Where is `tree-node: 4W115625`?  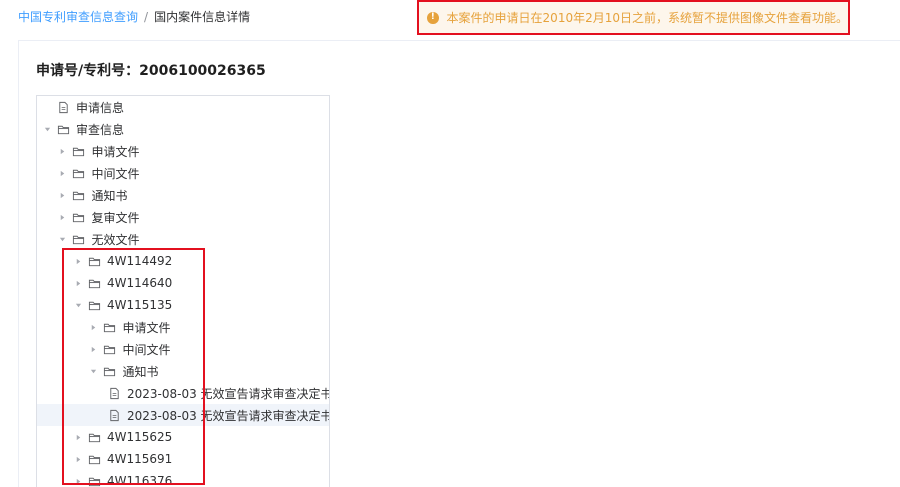
tree-node: 4W115625 is located at coordinates (183, 437).